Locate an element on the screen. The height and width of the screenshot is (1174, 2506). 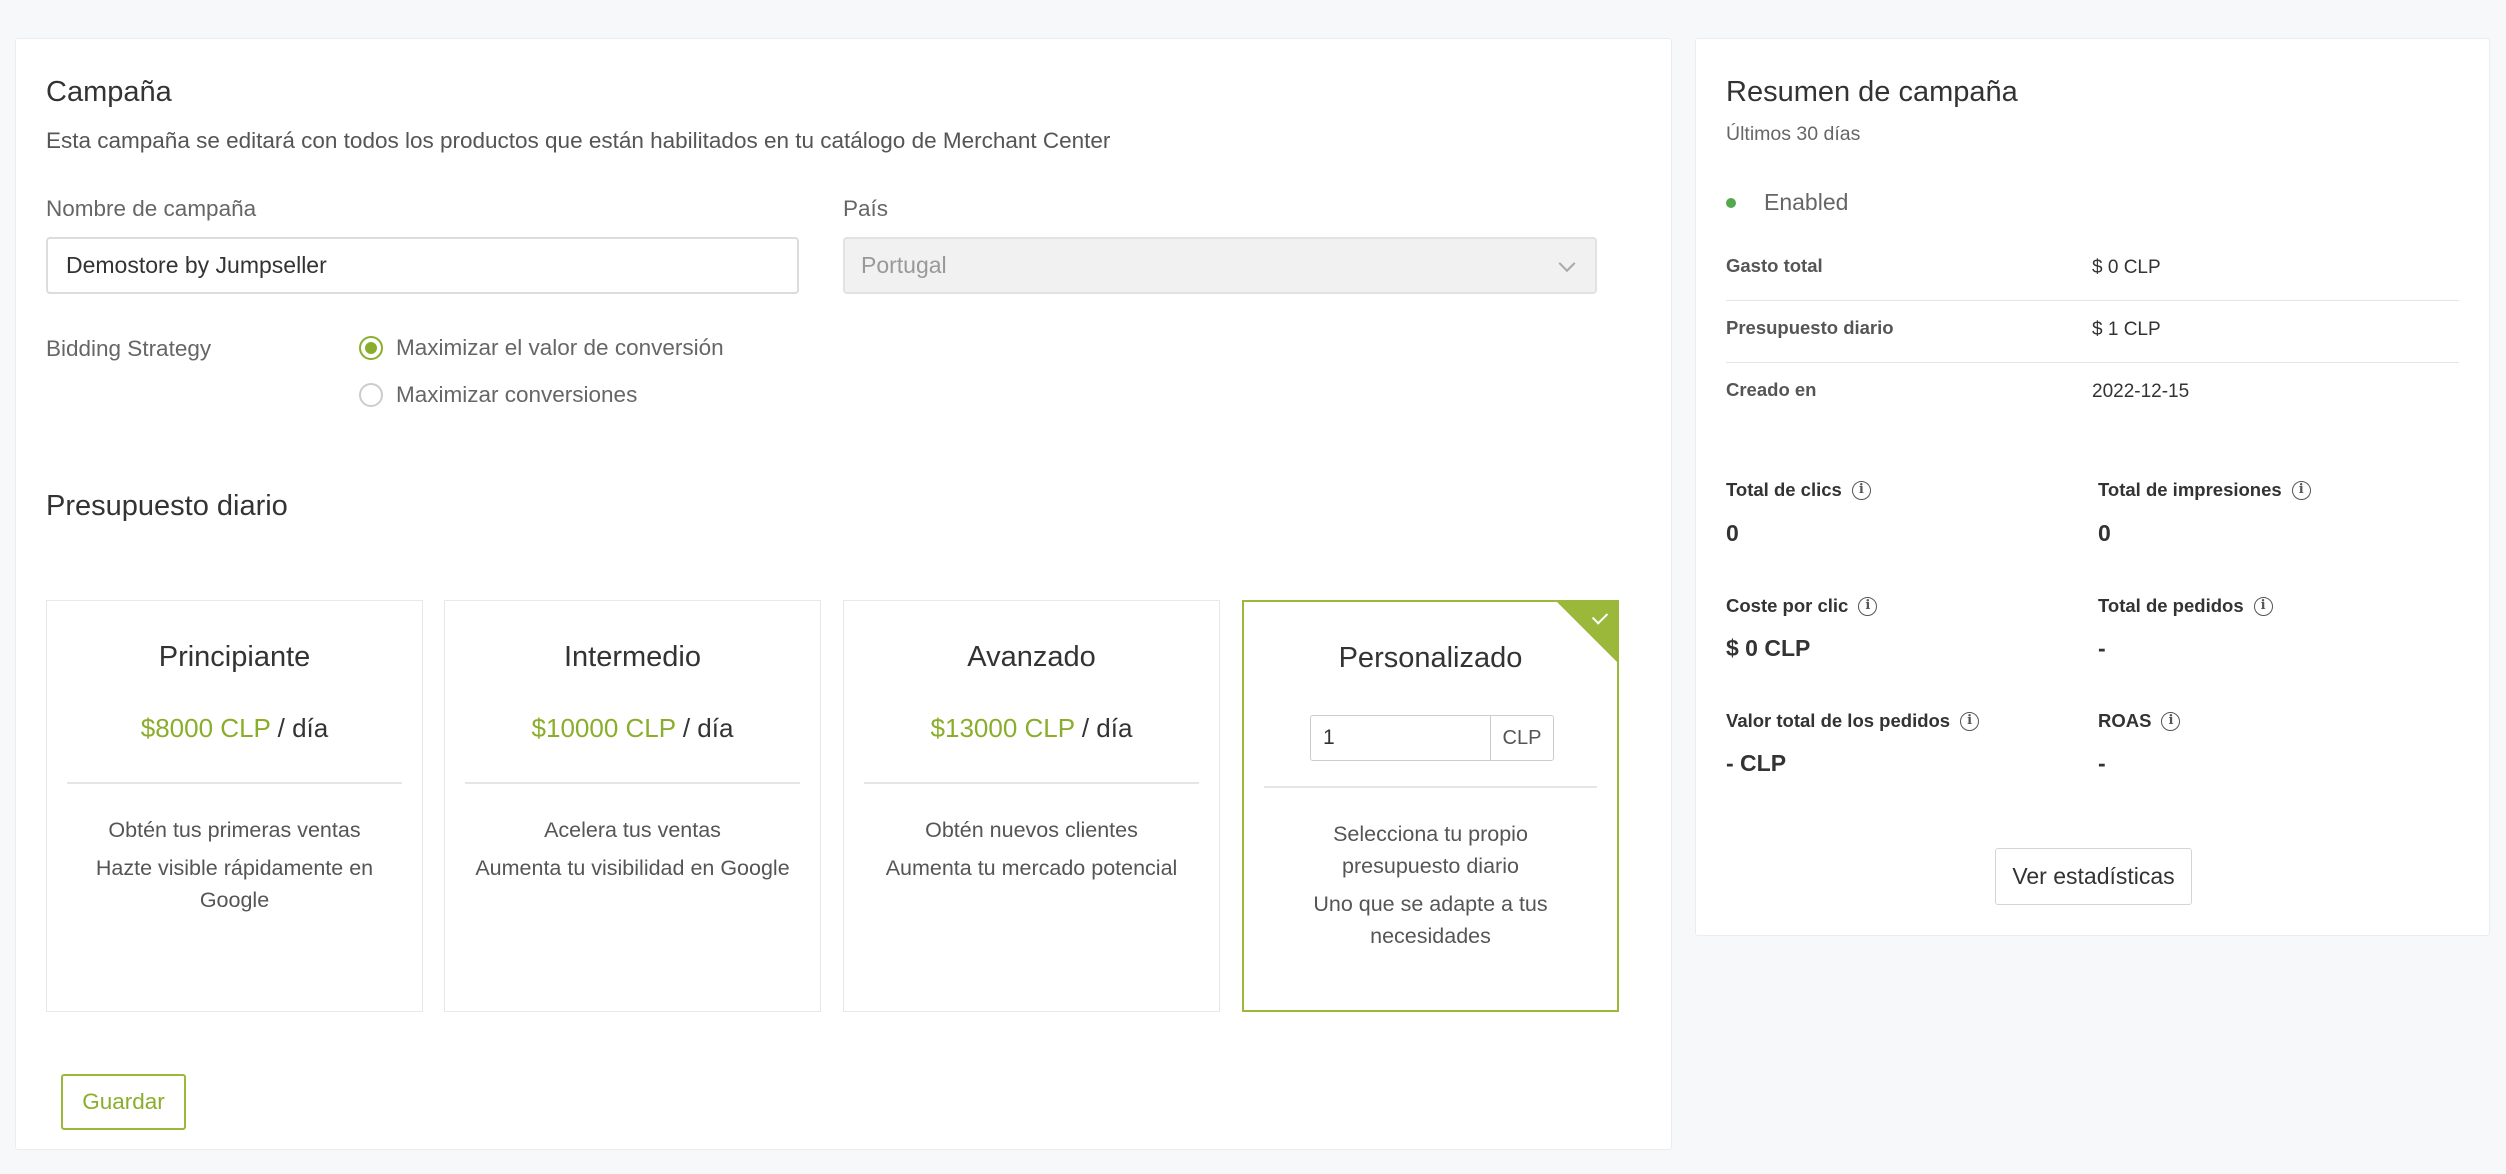
summary-row-created: Creado en 2022-12-15 is located at coordinates (2092, 394).